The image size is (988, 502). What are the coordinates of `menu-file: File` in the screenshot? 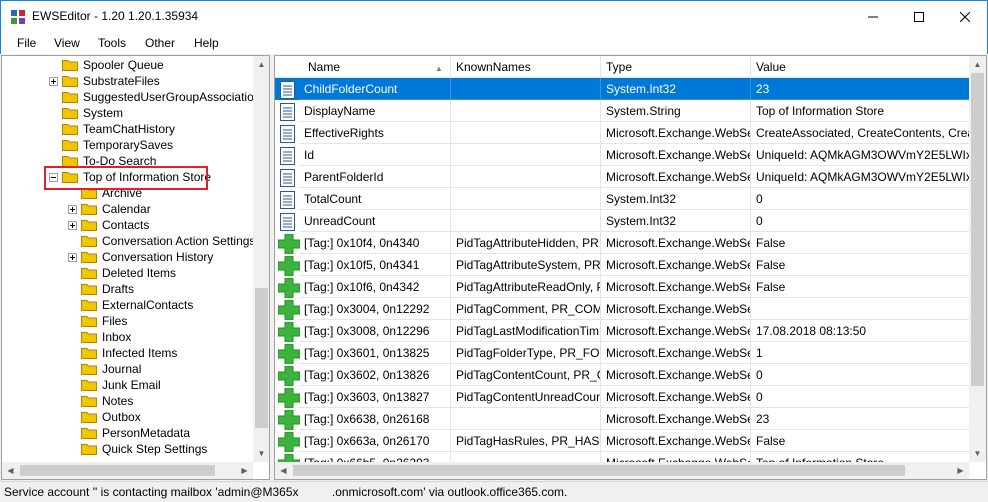 It's located at (26, 43).